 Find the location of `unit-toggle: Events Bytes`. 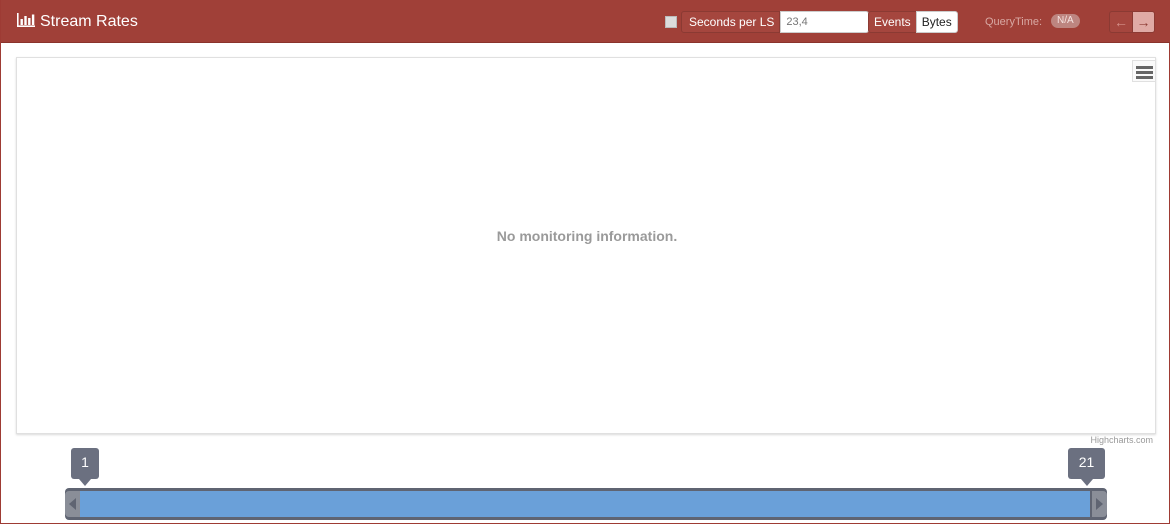

unit-toggle: Events Bytes is located at coordinates (913, 22).